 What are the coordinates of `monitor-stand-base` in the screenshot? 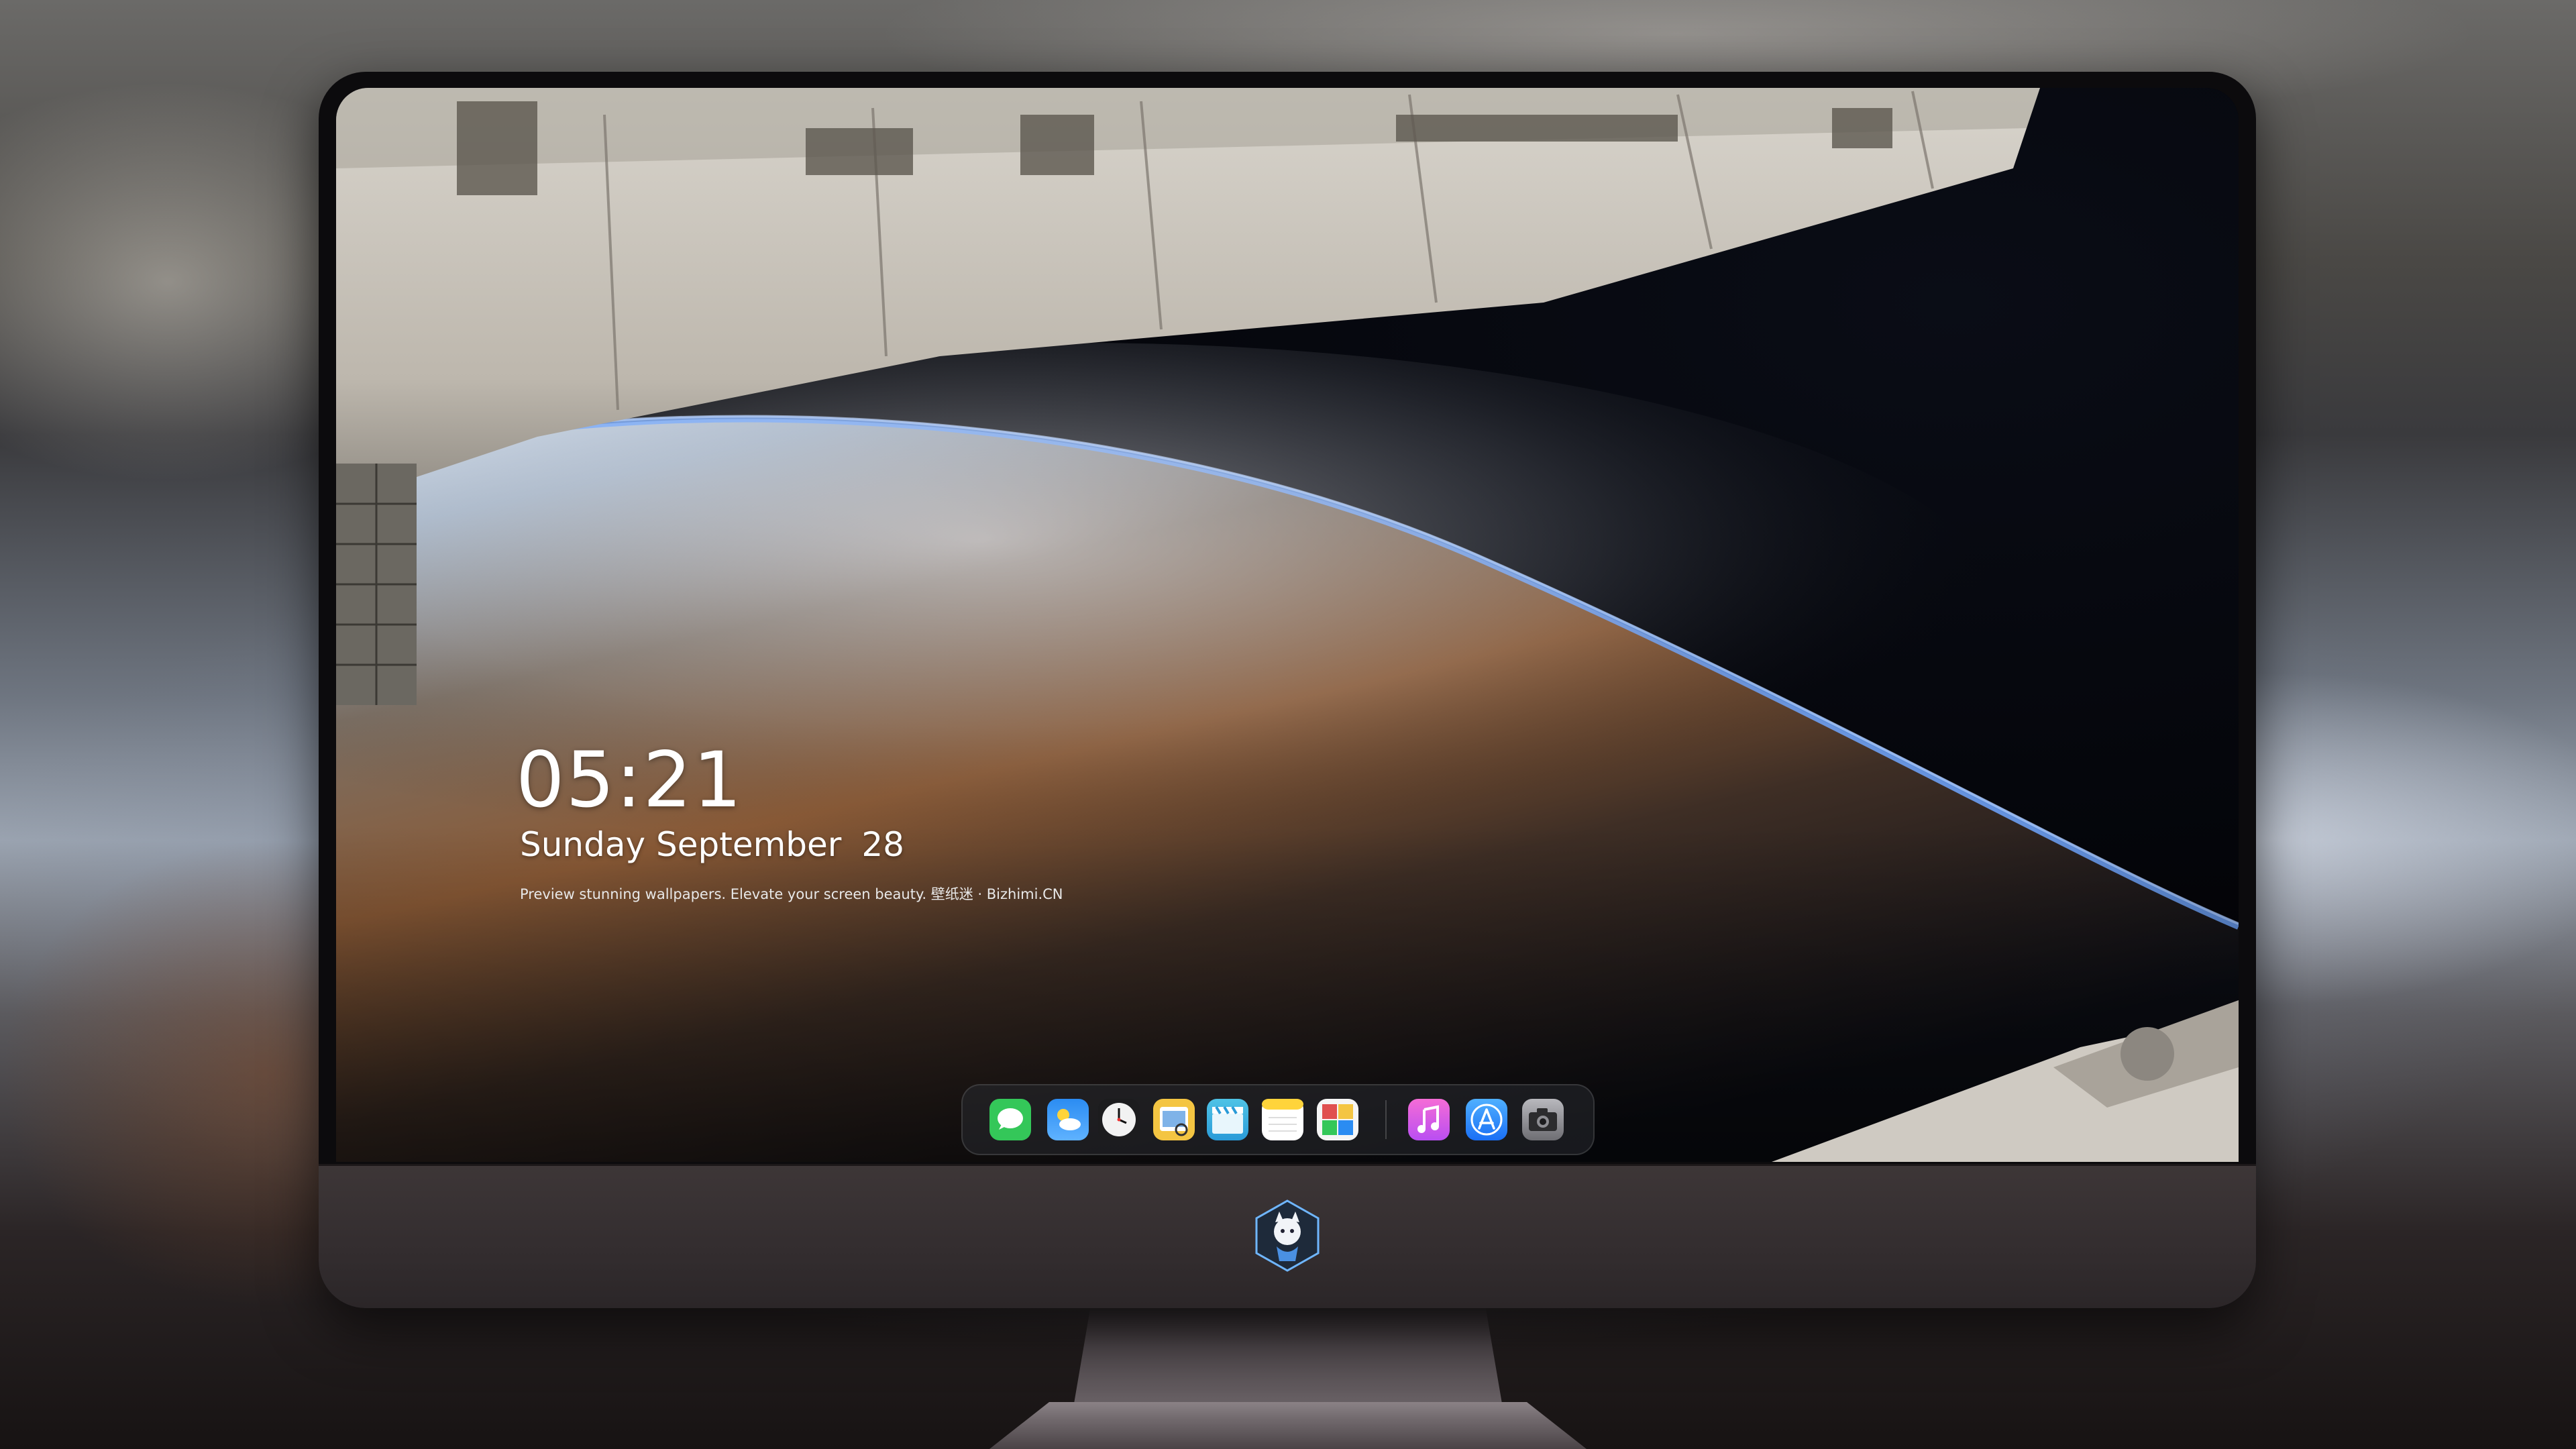 It's located at (1288, 1425).